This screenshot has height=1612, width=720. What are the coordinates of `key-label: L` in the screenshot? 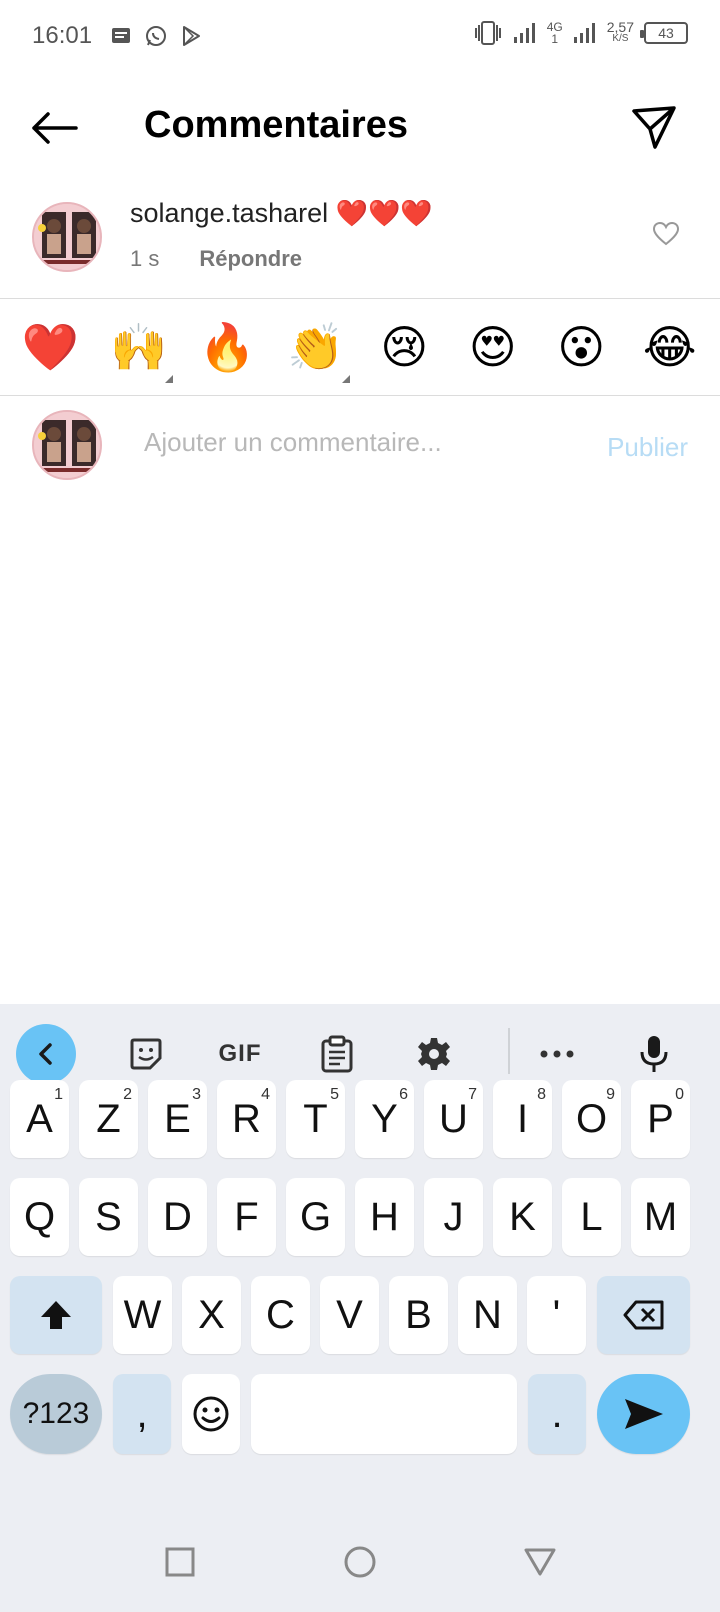 It's located at (591, 1216).